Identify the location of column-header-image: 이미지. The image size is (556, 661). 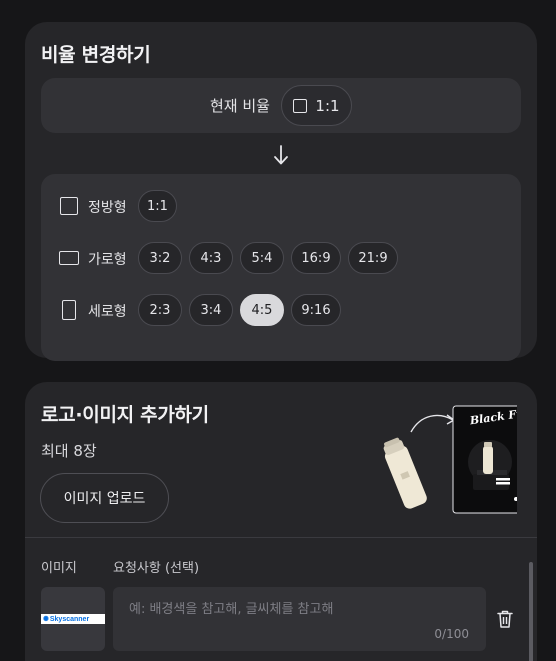
(59, 568).